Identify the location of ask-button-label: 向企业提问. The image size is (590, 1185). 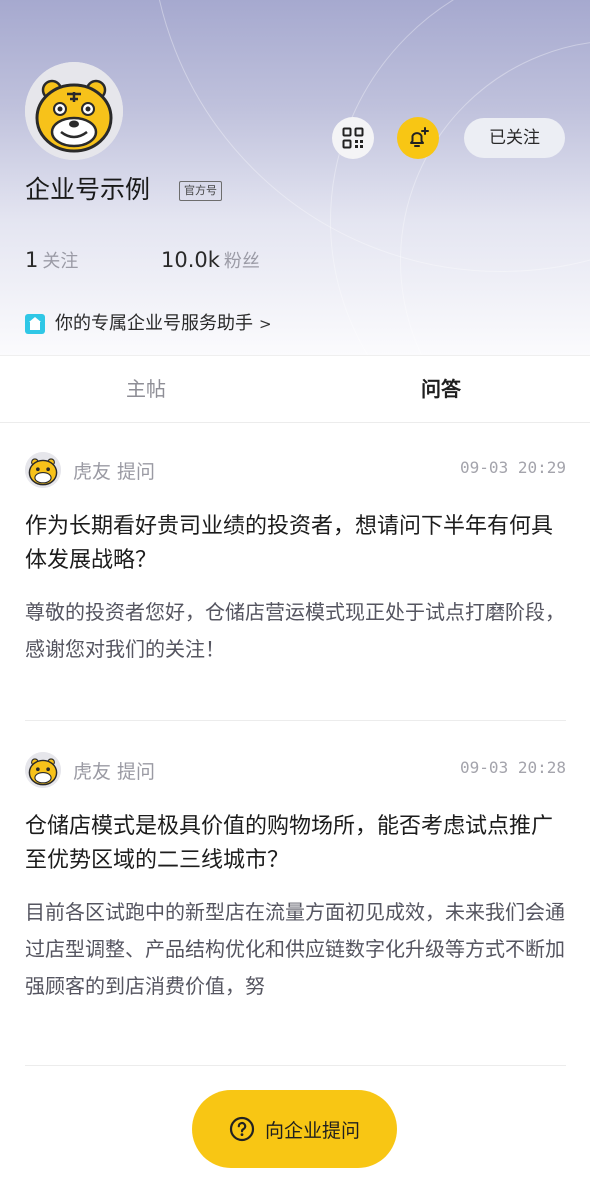
(312, 1130).